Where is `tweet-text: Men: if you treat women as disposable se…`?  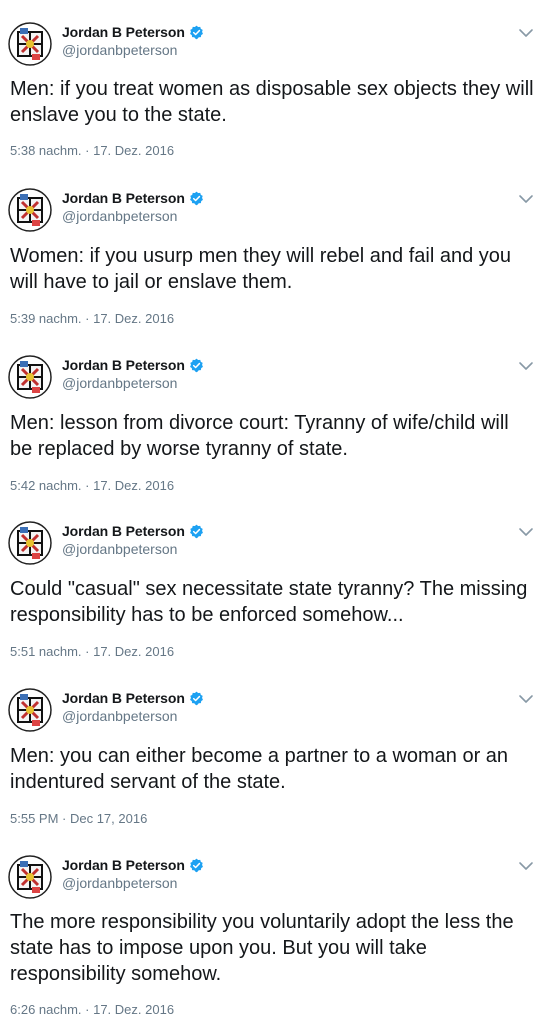 tweet-text: Men: if you treat women as disposable se… is located at coordinates (272, 102).